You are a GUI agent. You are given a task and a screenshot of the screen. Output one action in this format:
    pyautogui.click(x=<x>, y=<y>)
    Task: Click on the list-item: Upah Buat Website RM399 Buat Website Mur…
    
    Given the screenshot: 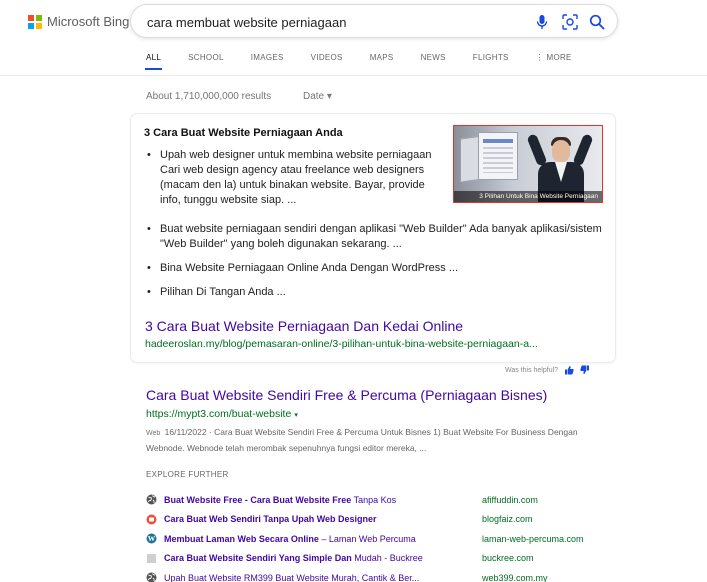 What is the action you would take?
    pyautogui.click(x=381, y=575)
    